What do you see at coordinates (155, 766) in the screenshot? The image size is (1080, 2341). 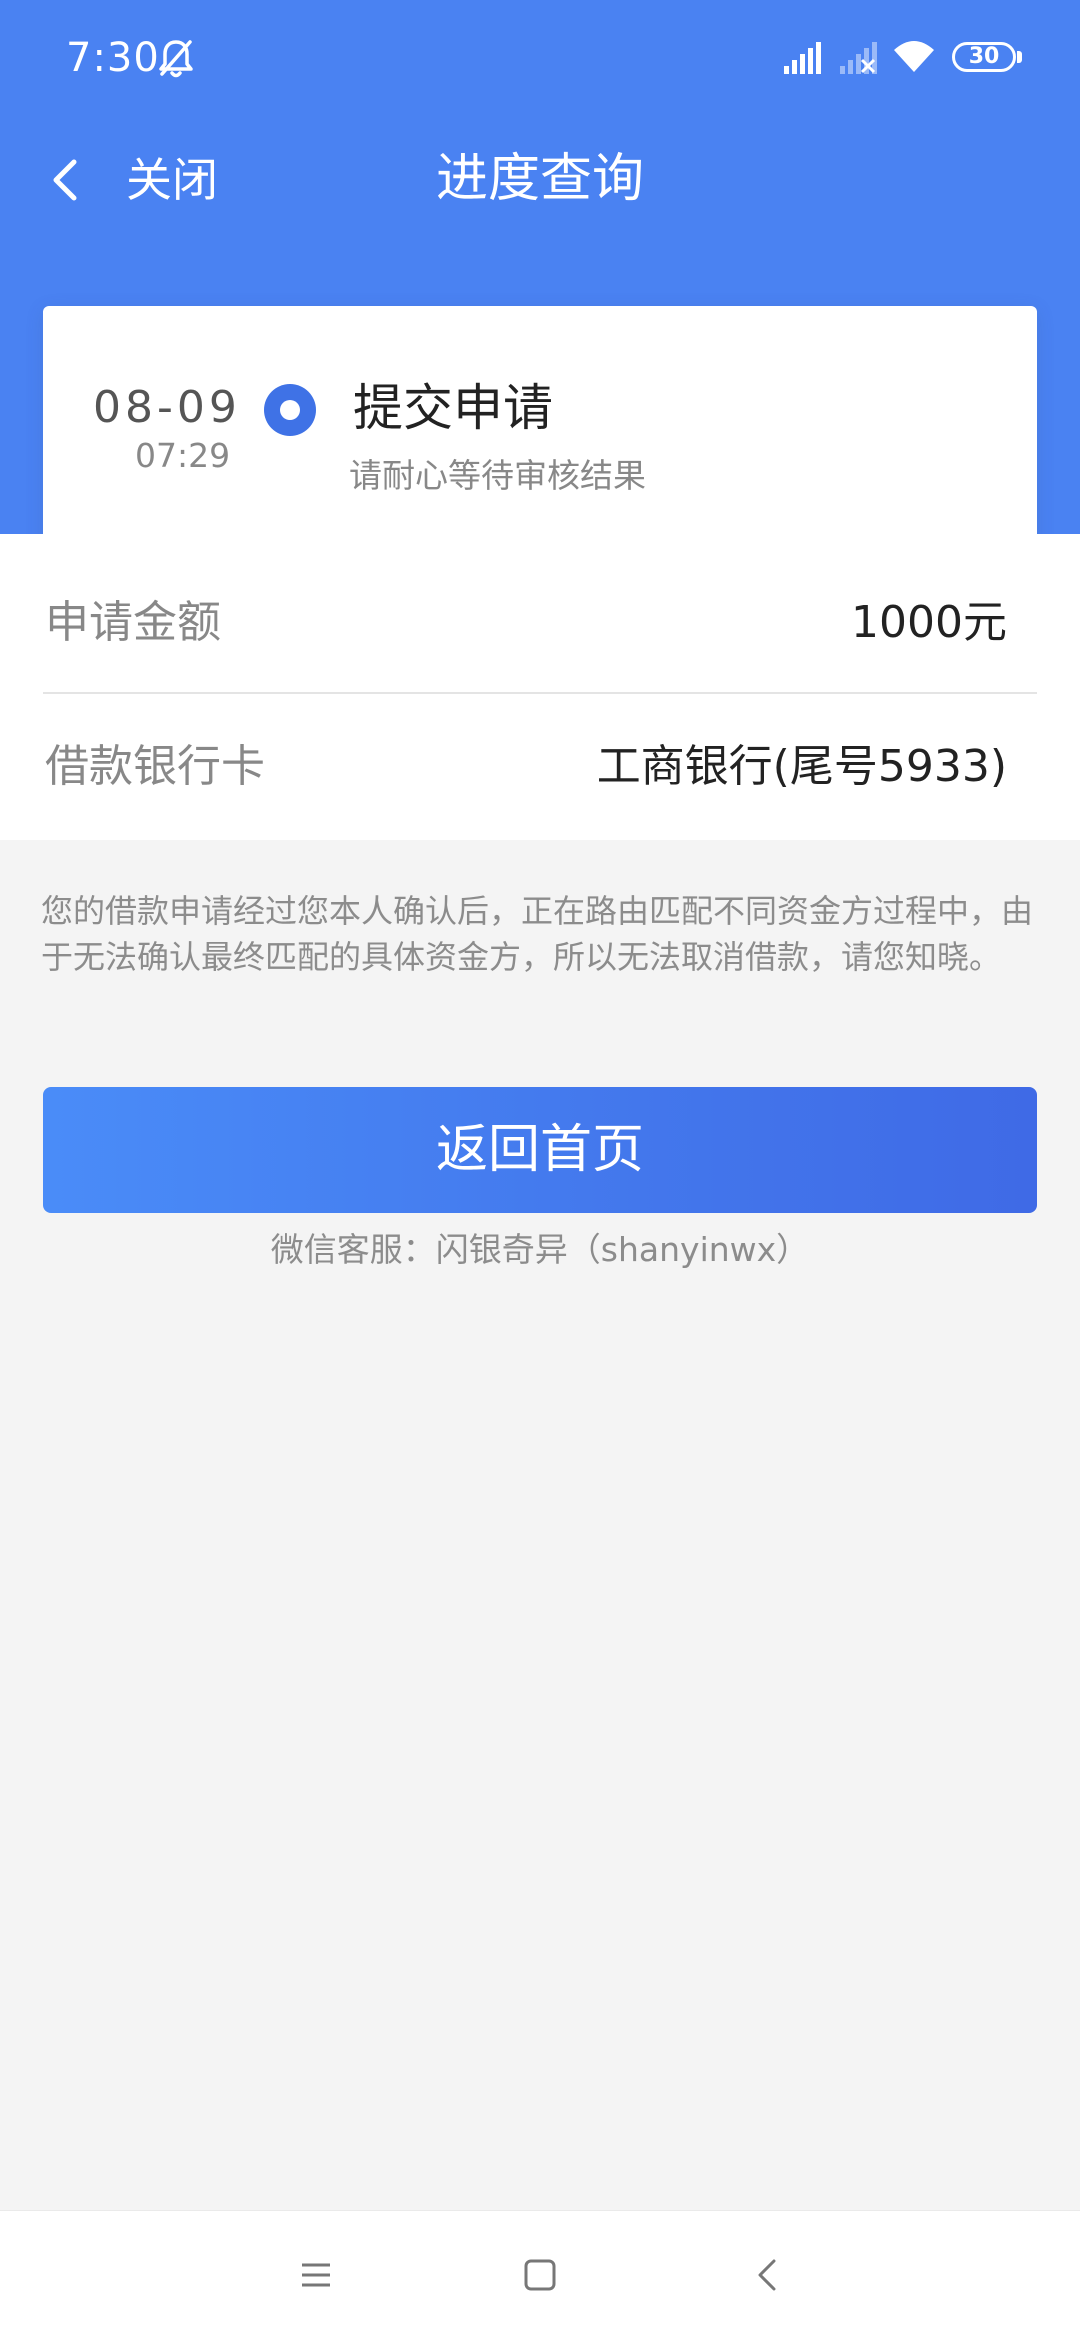 I see `bank-card-label: 借款银行卡` at bounding box center [155, 766].